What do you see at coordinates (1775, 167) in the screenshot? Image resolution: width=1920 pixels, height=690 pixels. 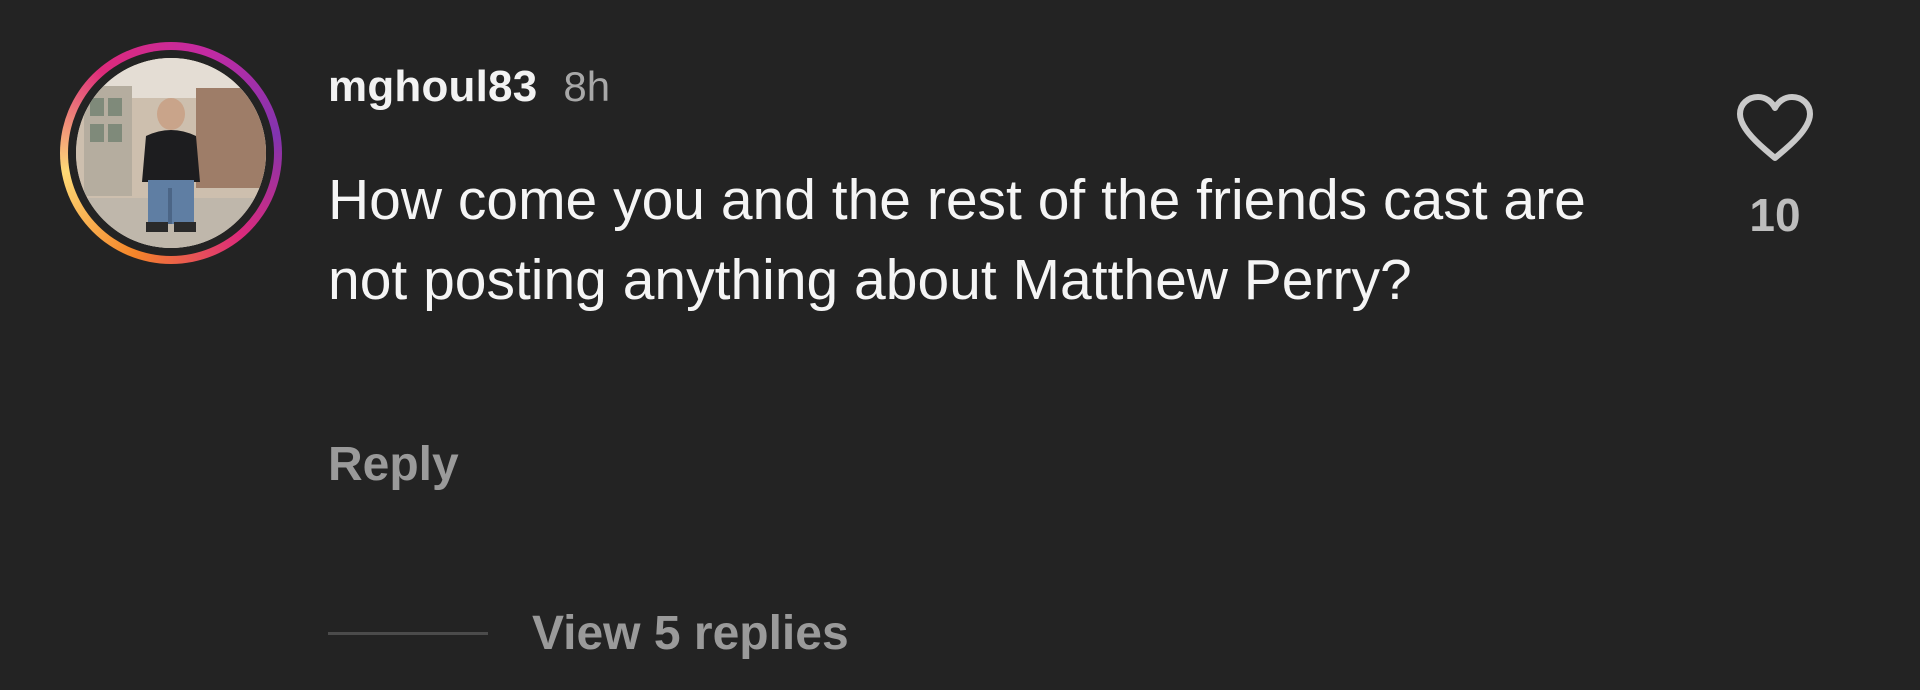 I see `like-section: 10` at bounding box center [1775, 167].